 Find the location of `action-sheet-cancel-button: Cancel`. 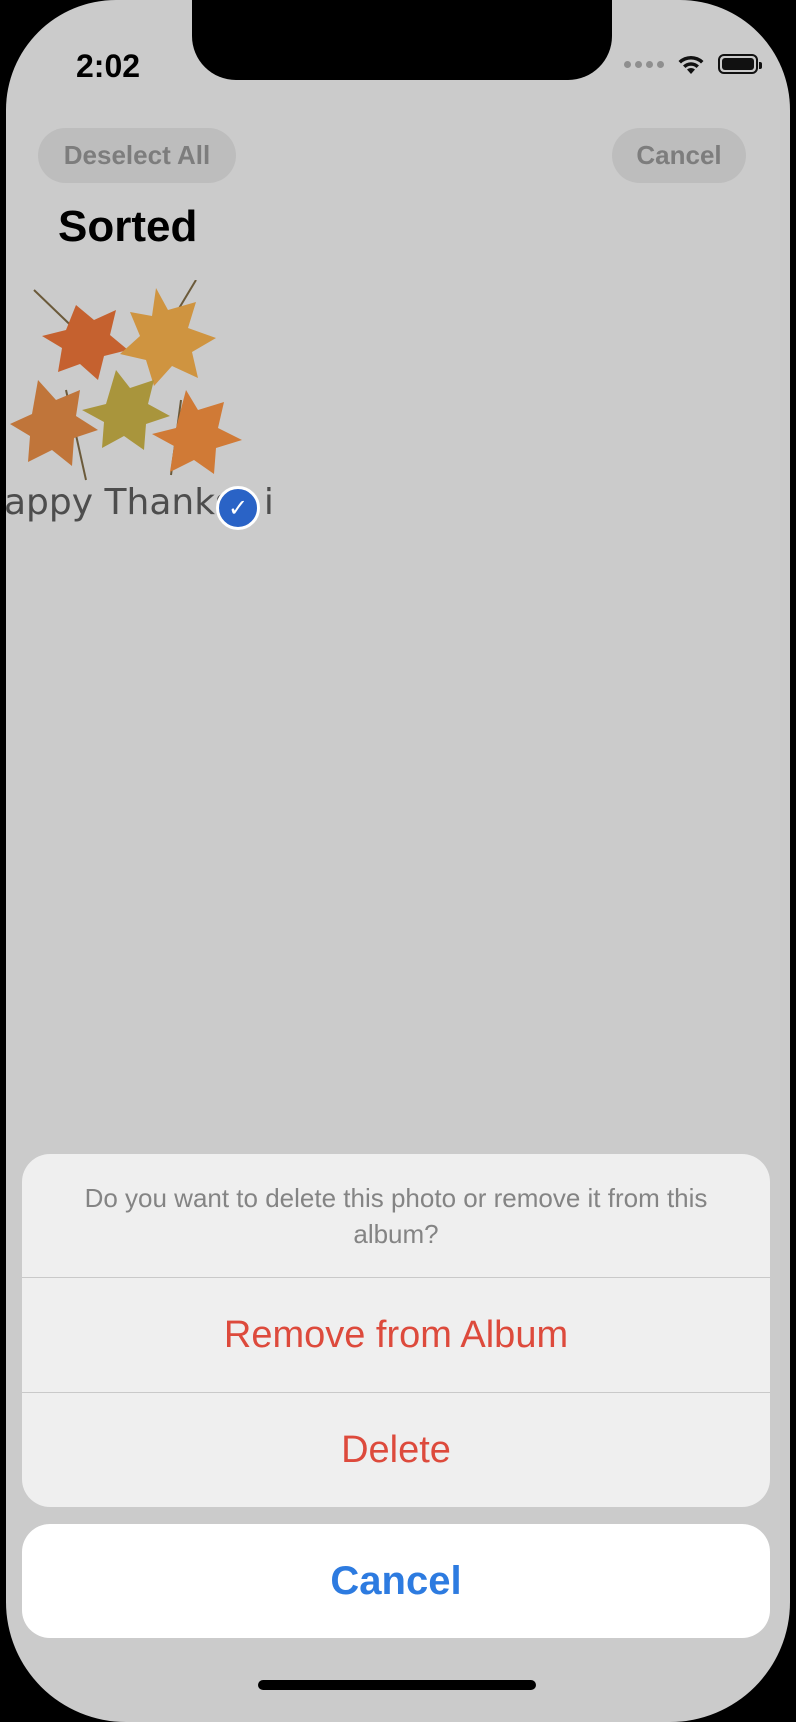

action-sheet-cancel-button: Cancel is located at coordinates (396, 1581).